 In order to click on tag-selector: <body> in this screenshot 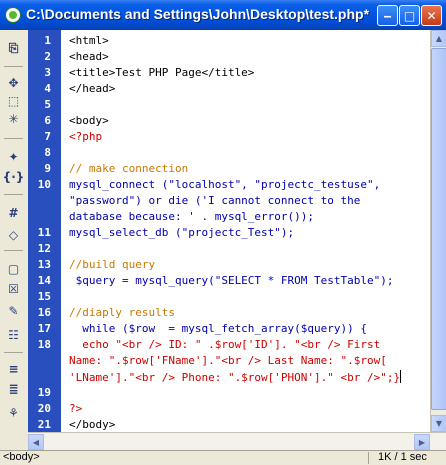, I will do `click(21, 457)`.